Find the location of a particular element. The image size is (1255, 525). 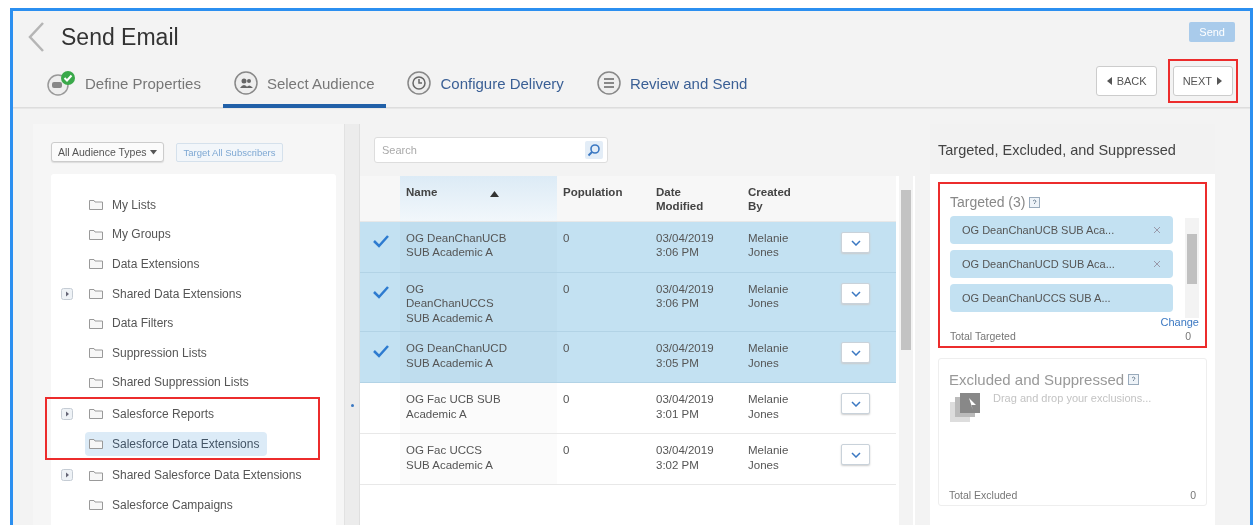

table-cell-text: 03/04/2019 3:01 PM is located at coordinates (685, 407).